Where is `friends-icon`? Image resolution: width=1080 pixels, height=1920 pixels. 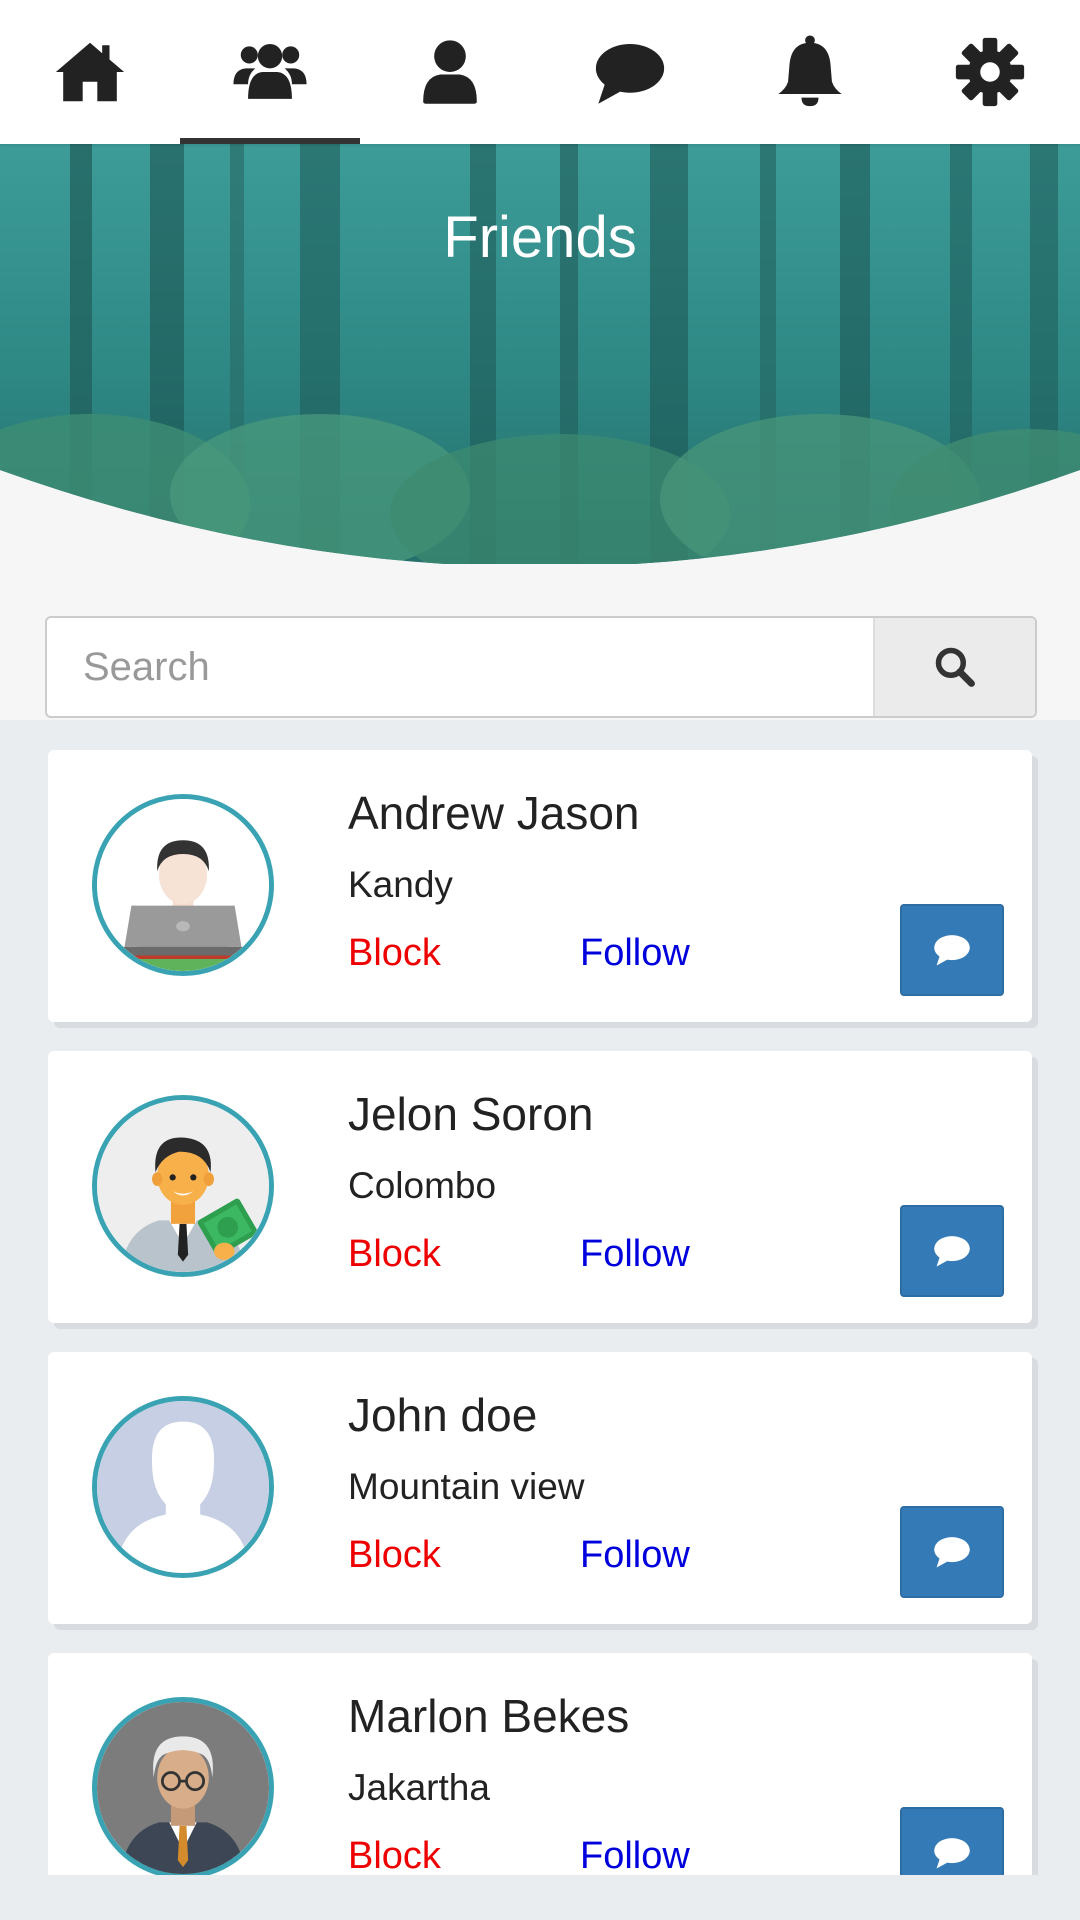 friends-icon is located at coordinates (270, 71).